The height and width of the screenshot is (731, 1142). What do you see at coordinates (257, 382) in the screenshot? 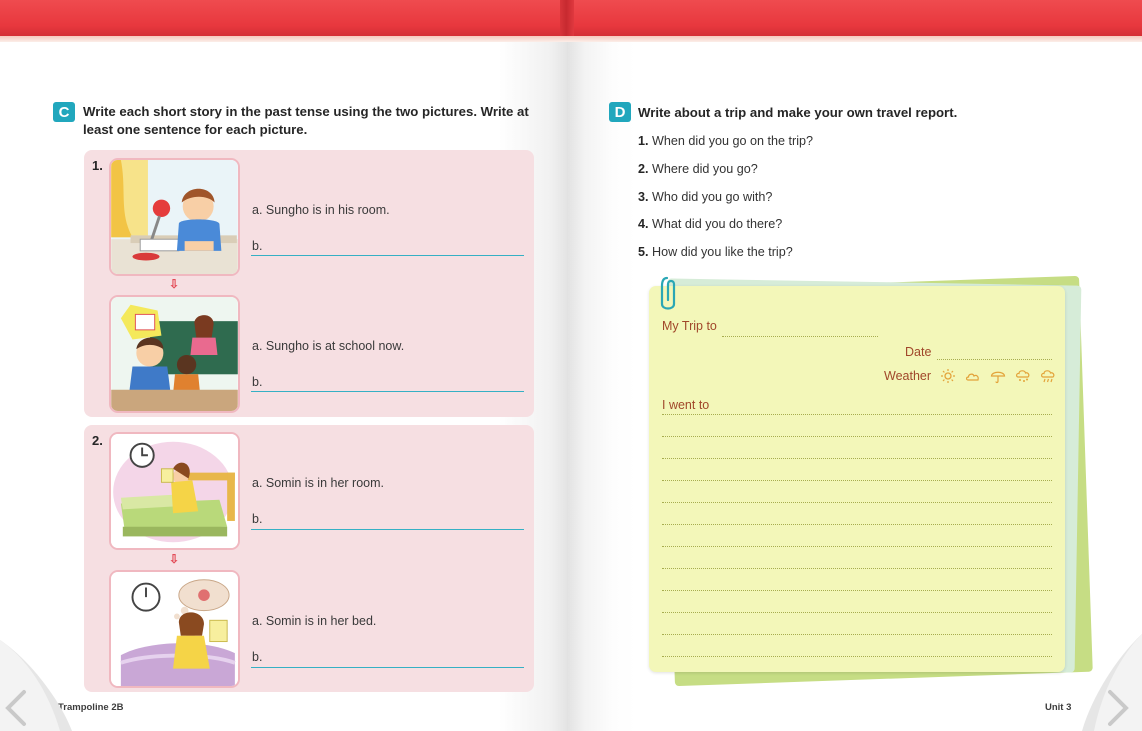
I see `ex1-pic2-sentence-b-label: b.` at bounding box center [257, 382].